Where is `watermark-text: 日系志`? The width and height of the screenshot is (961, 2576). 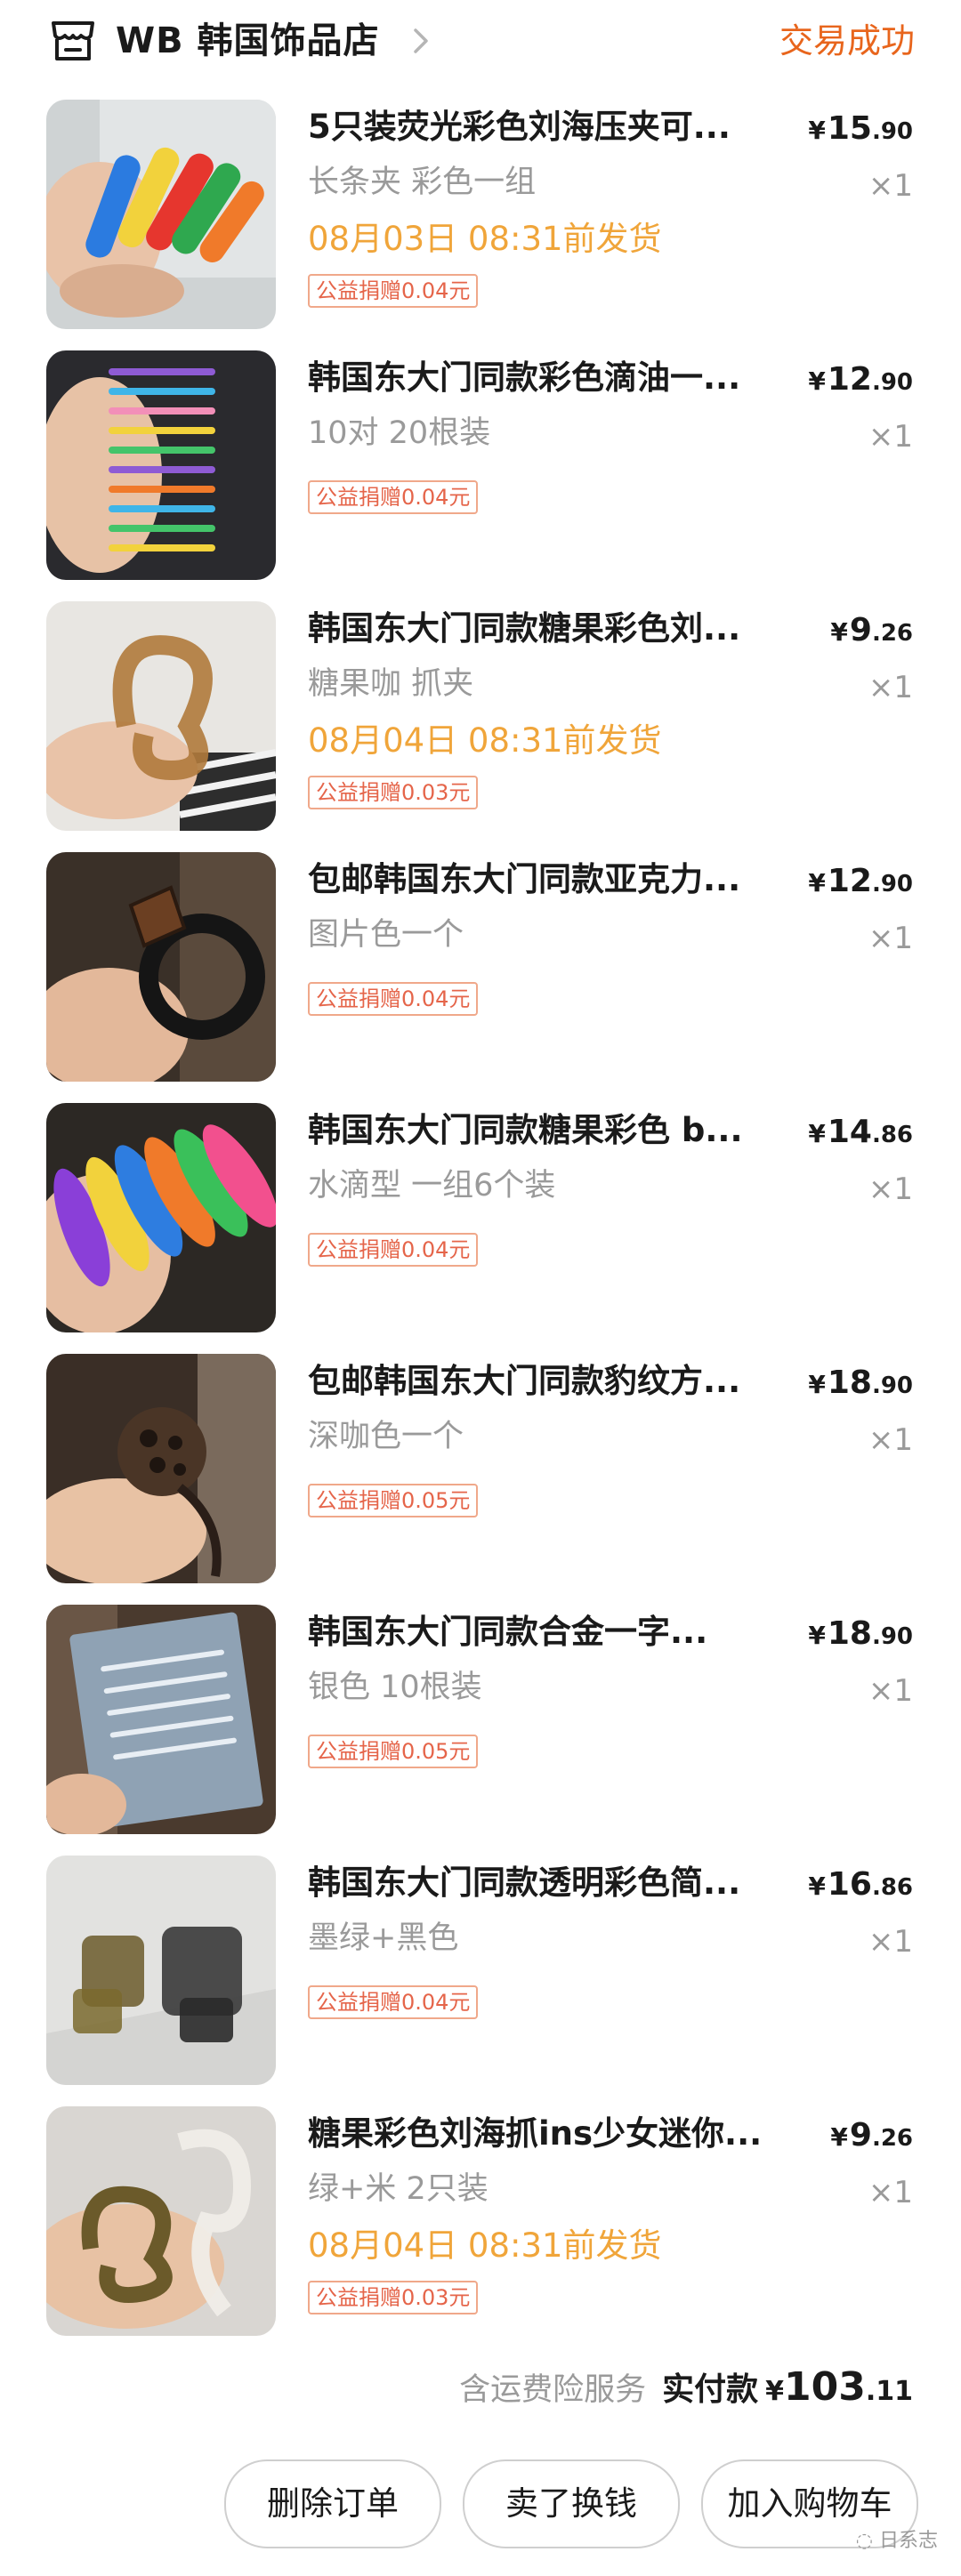 watermark-text: 日系志 is located at coordinates (908, 2541).